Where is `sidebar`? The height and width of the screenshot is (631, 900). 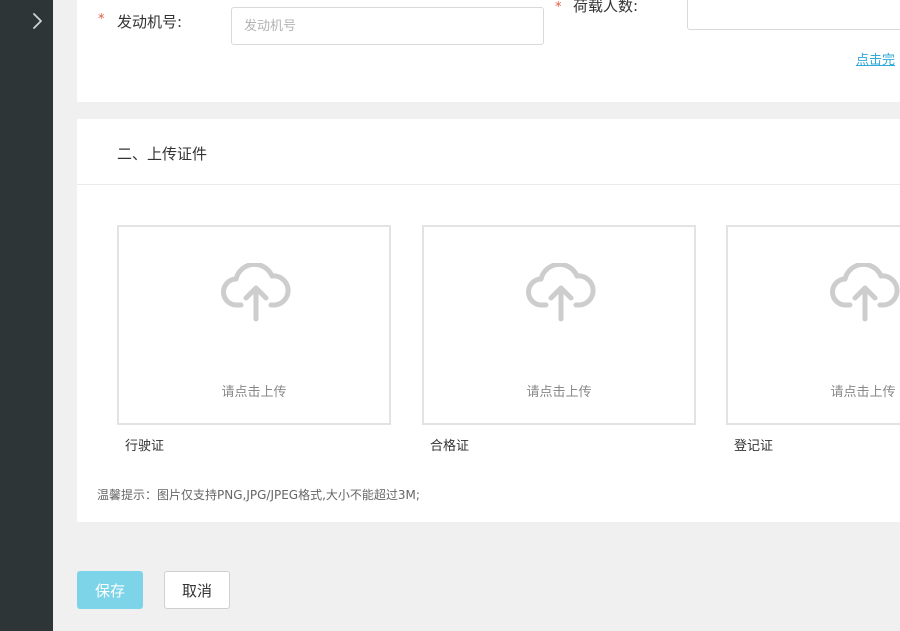 sidebar is located at coordinates (26, 315).